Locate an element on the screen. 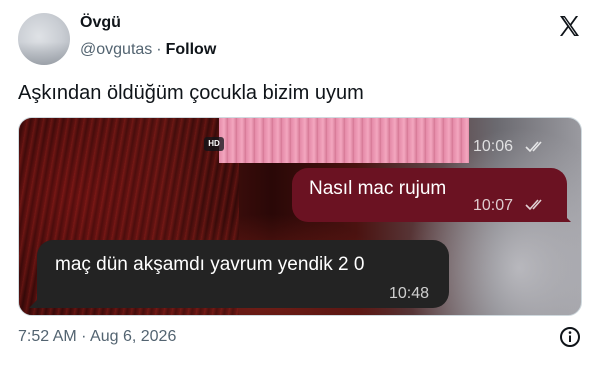 The image size is (600, 367). author-handle: @ovgutas is located at coordinates (116, 49).